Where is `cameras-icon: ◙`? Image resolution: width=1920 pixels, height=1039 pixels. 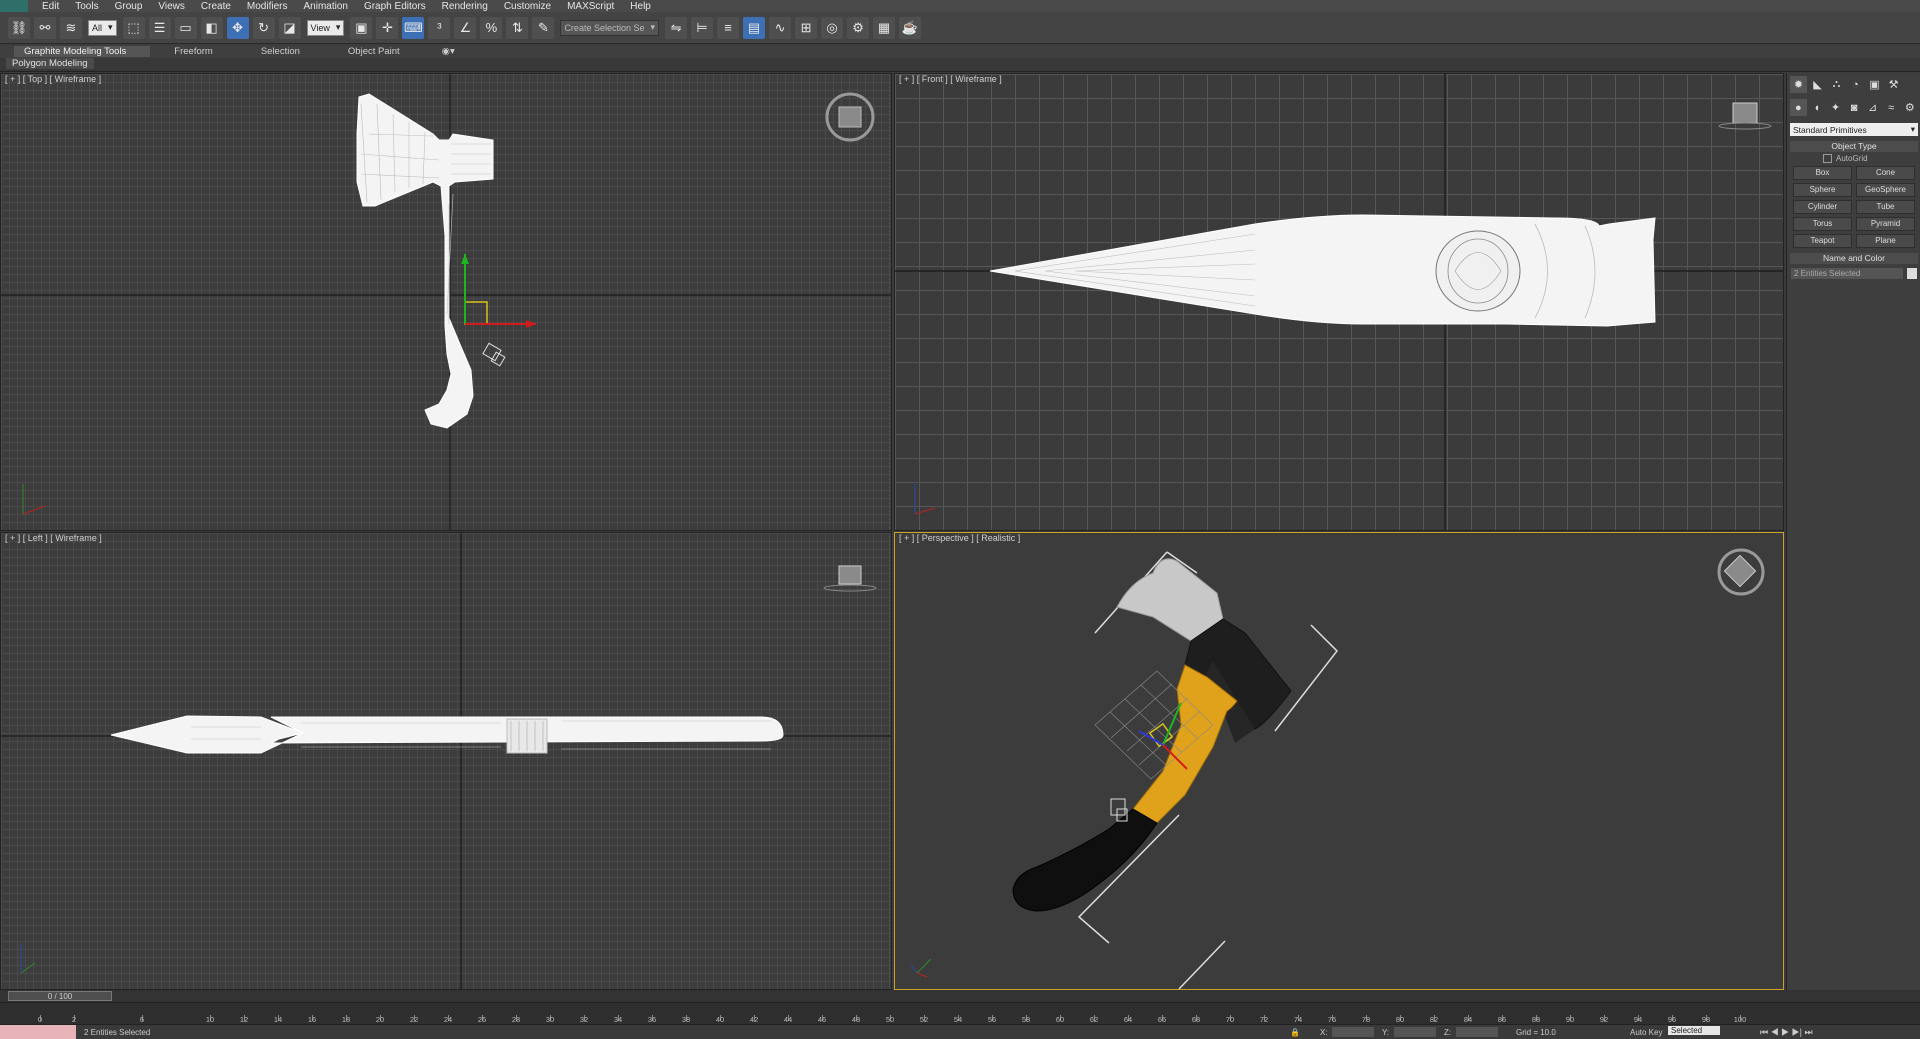
cameras-icon: ◙ is located at coordinates (1854, 107).